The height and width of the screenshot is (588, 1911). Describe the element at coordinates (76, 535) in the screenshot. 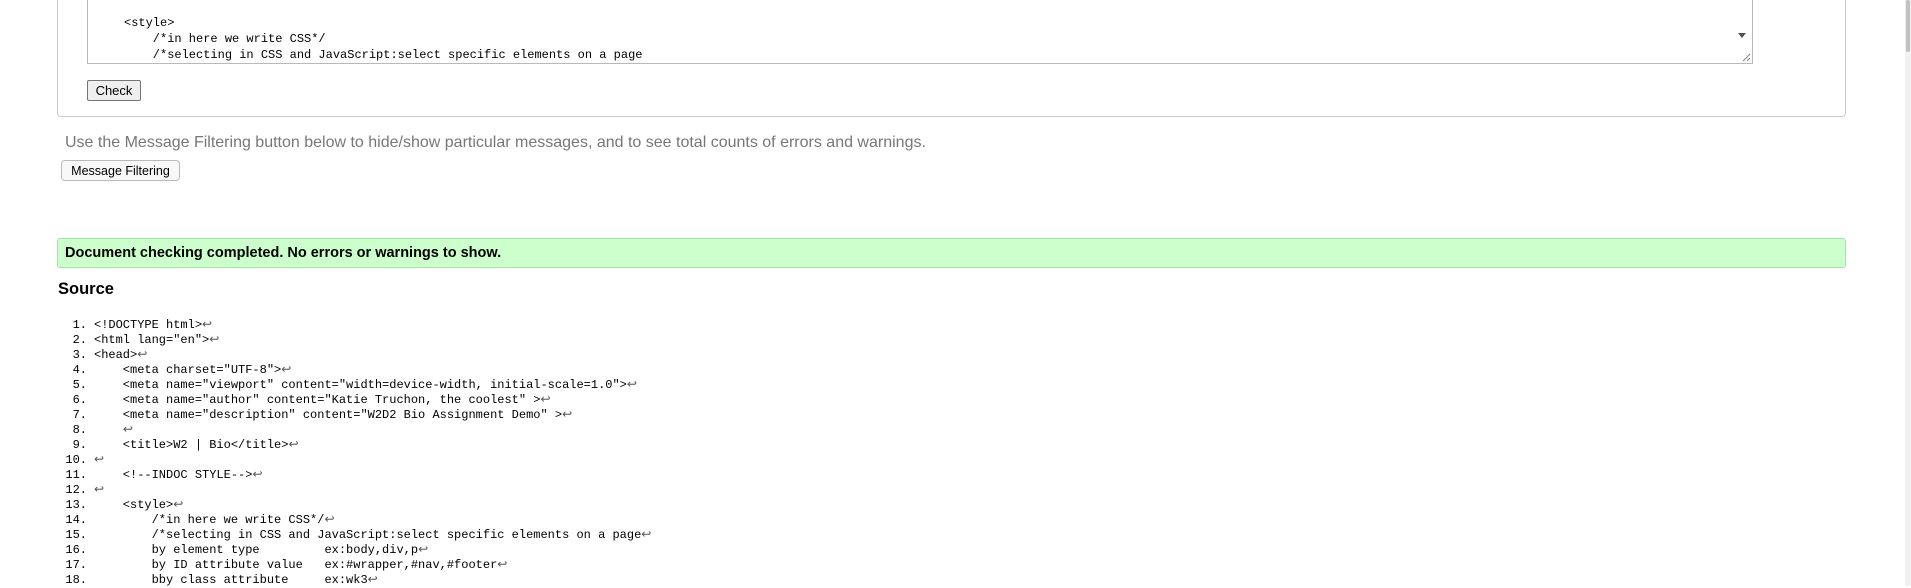

I see `line-number: 15.` at that location.